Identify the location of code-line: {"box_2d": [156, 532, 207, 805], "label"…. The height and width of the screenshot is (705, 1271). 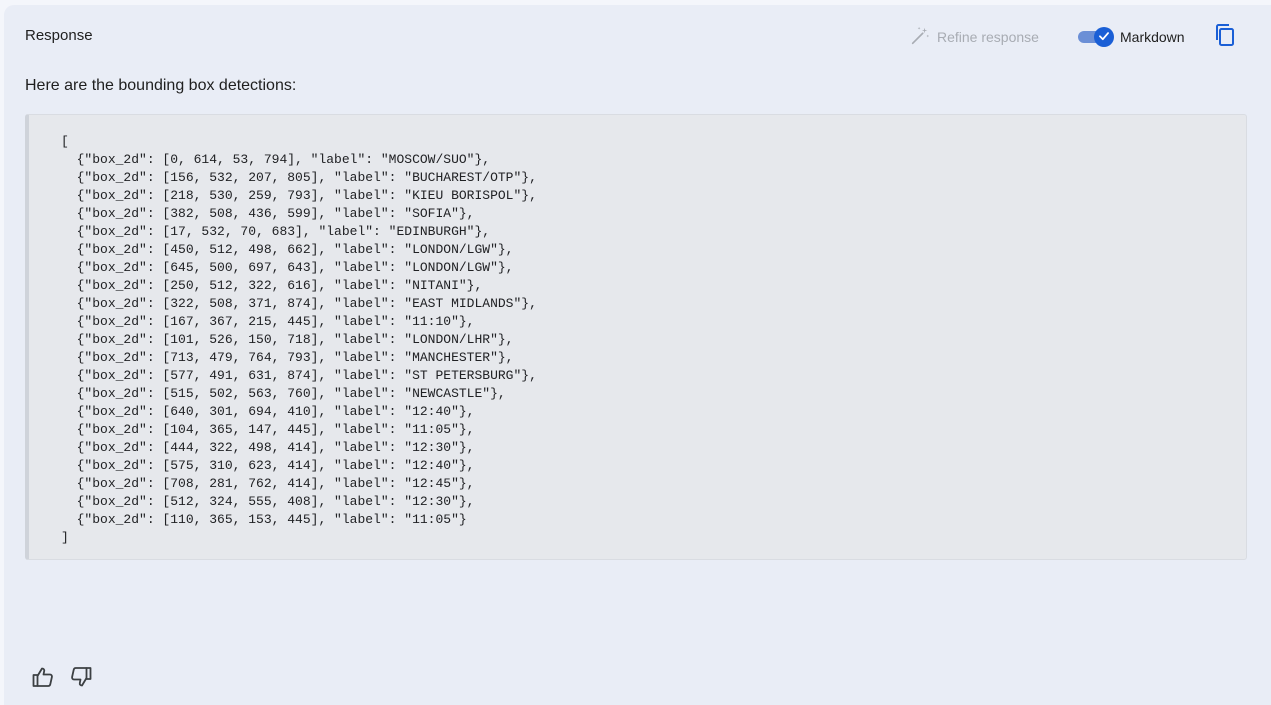
(306, 177).